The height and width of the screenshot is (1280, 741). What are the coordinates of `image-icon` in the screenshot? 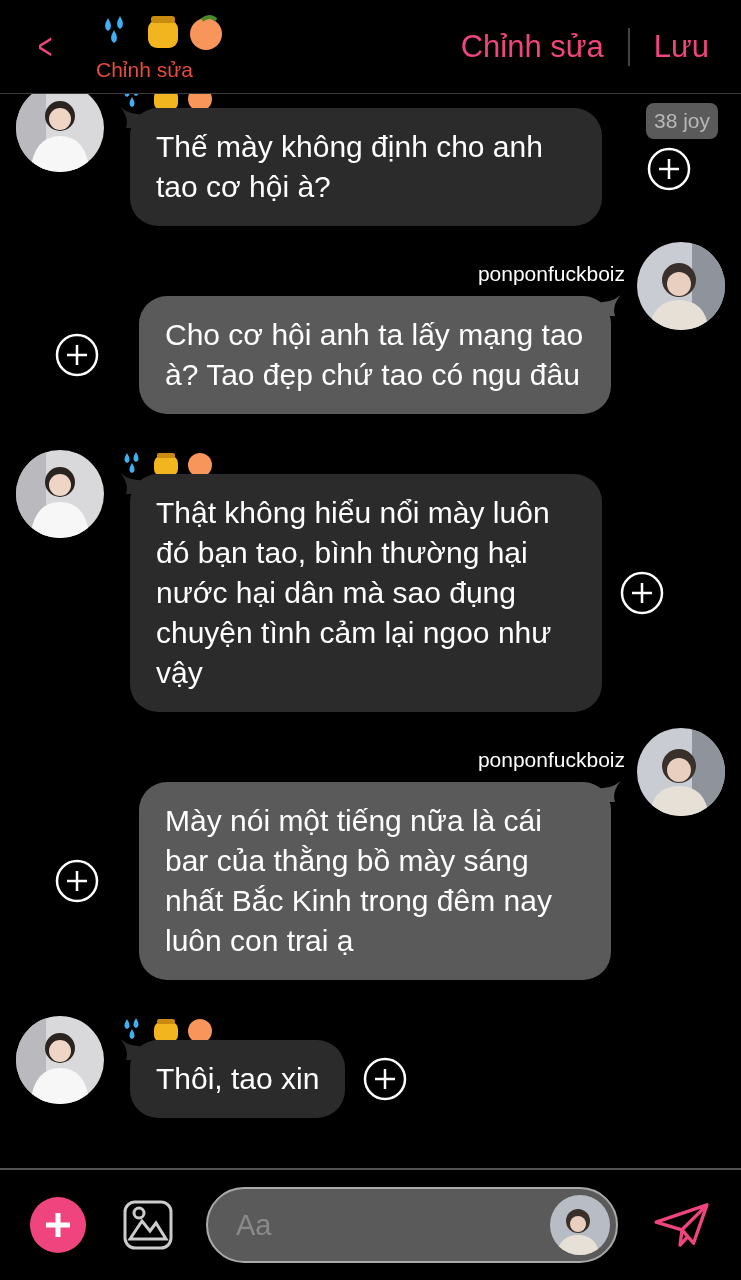 It's located at (148, 1225).